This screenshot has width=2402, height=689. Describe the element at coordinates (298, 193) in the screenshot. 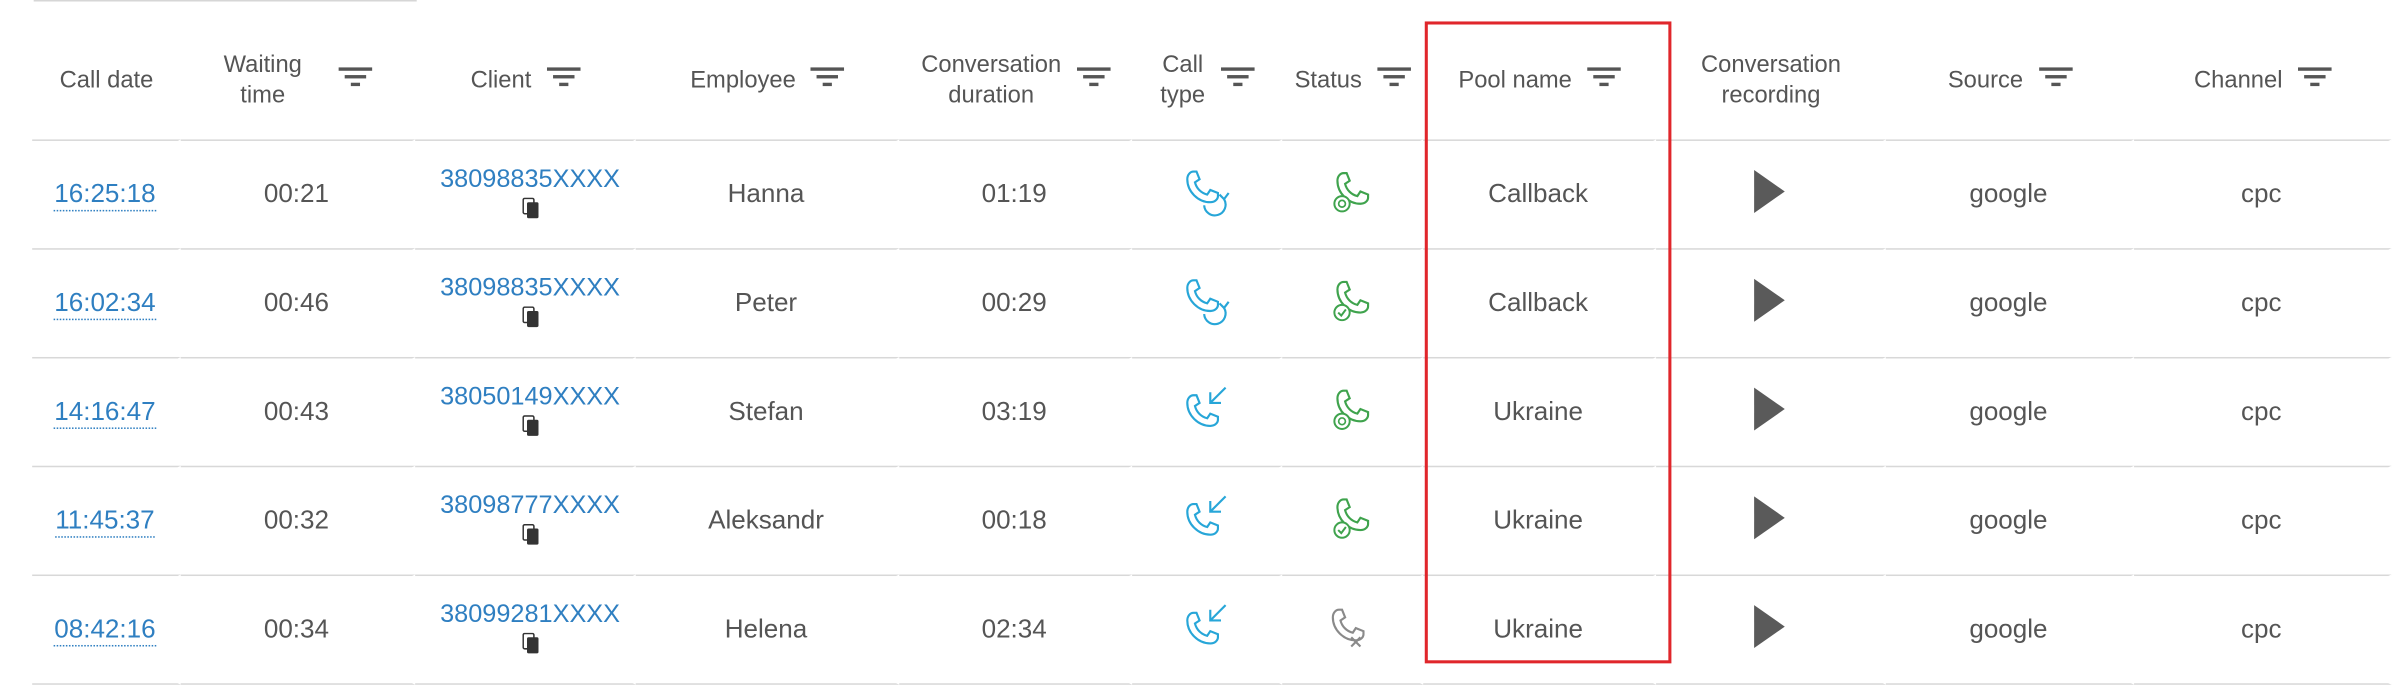

I see `cell-waiting-time: 00:21` at that location.